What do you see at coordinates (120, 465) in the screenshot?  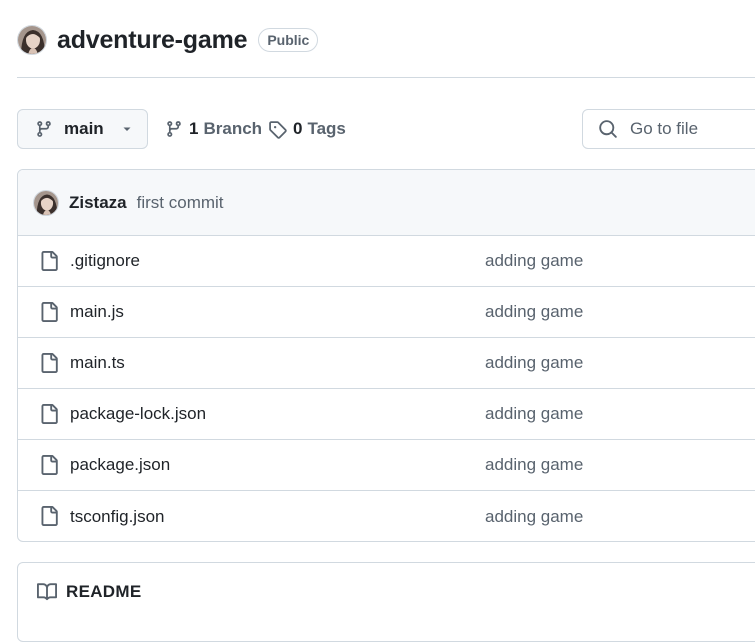 I see `file-name: package.json` at bounding box center [120, 465].